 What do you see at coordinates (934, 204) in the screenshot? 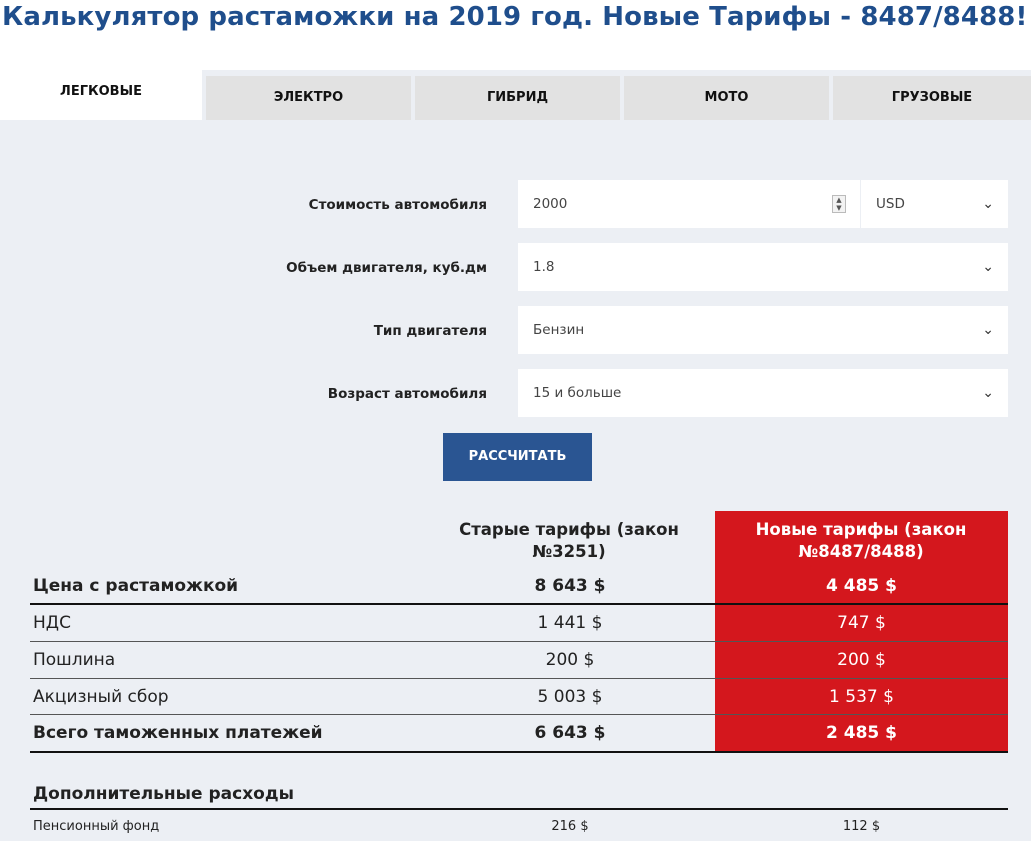
I see `currency-select: USD ⌄` at bounding box center [934, 204].